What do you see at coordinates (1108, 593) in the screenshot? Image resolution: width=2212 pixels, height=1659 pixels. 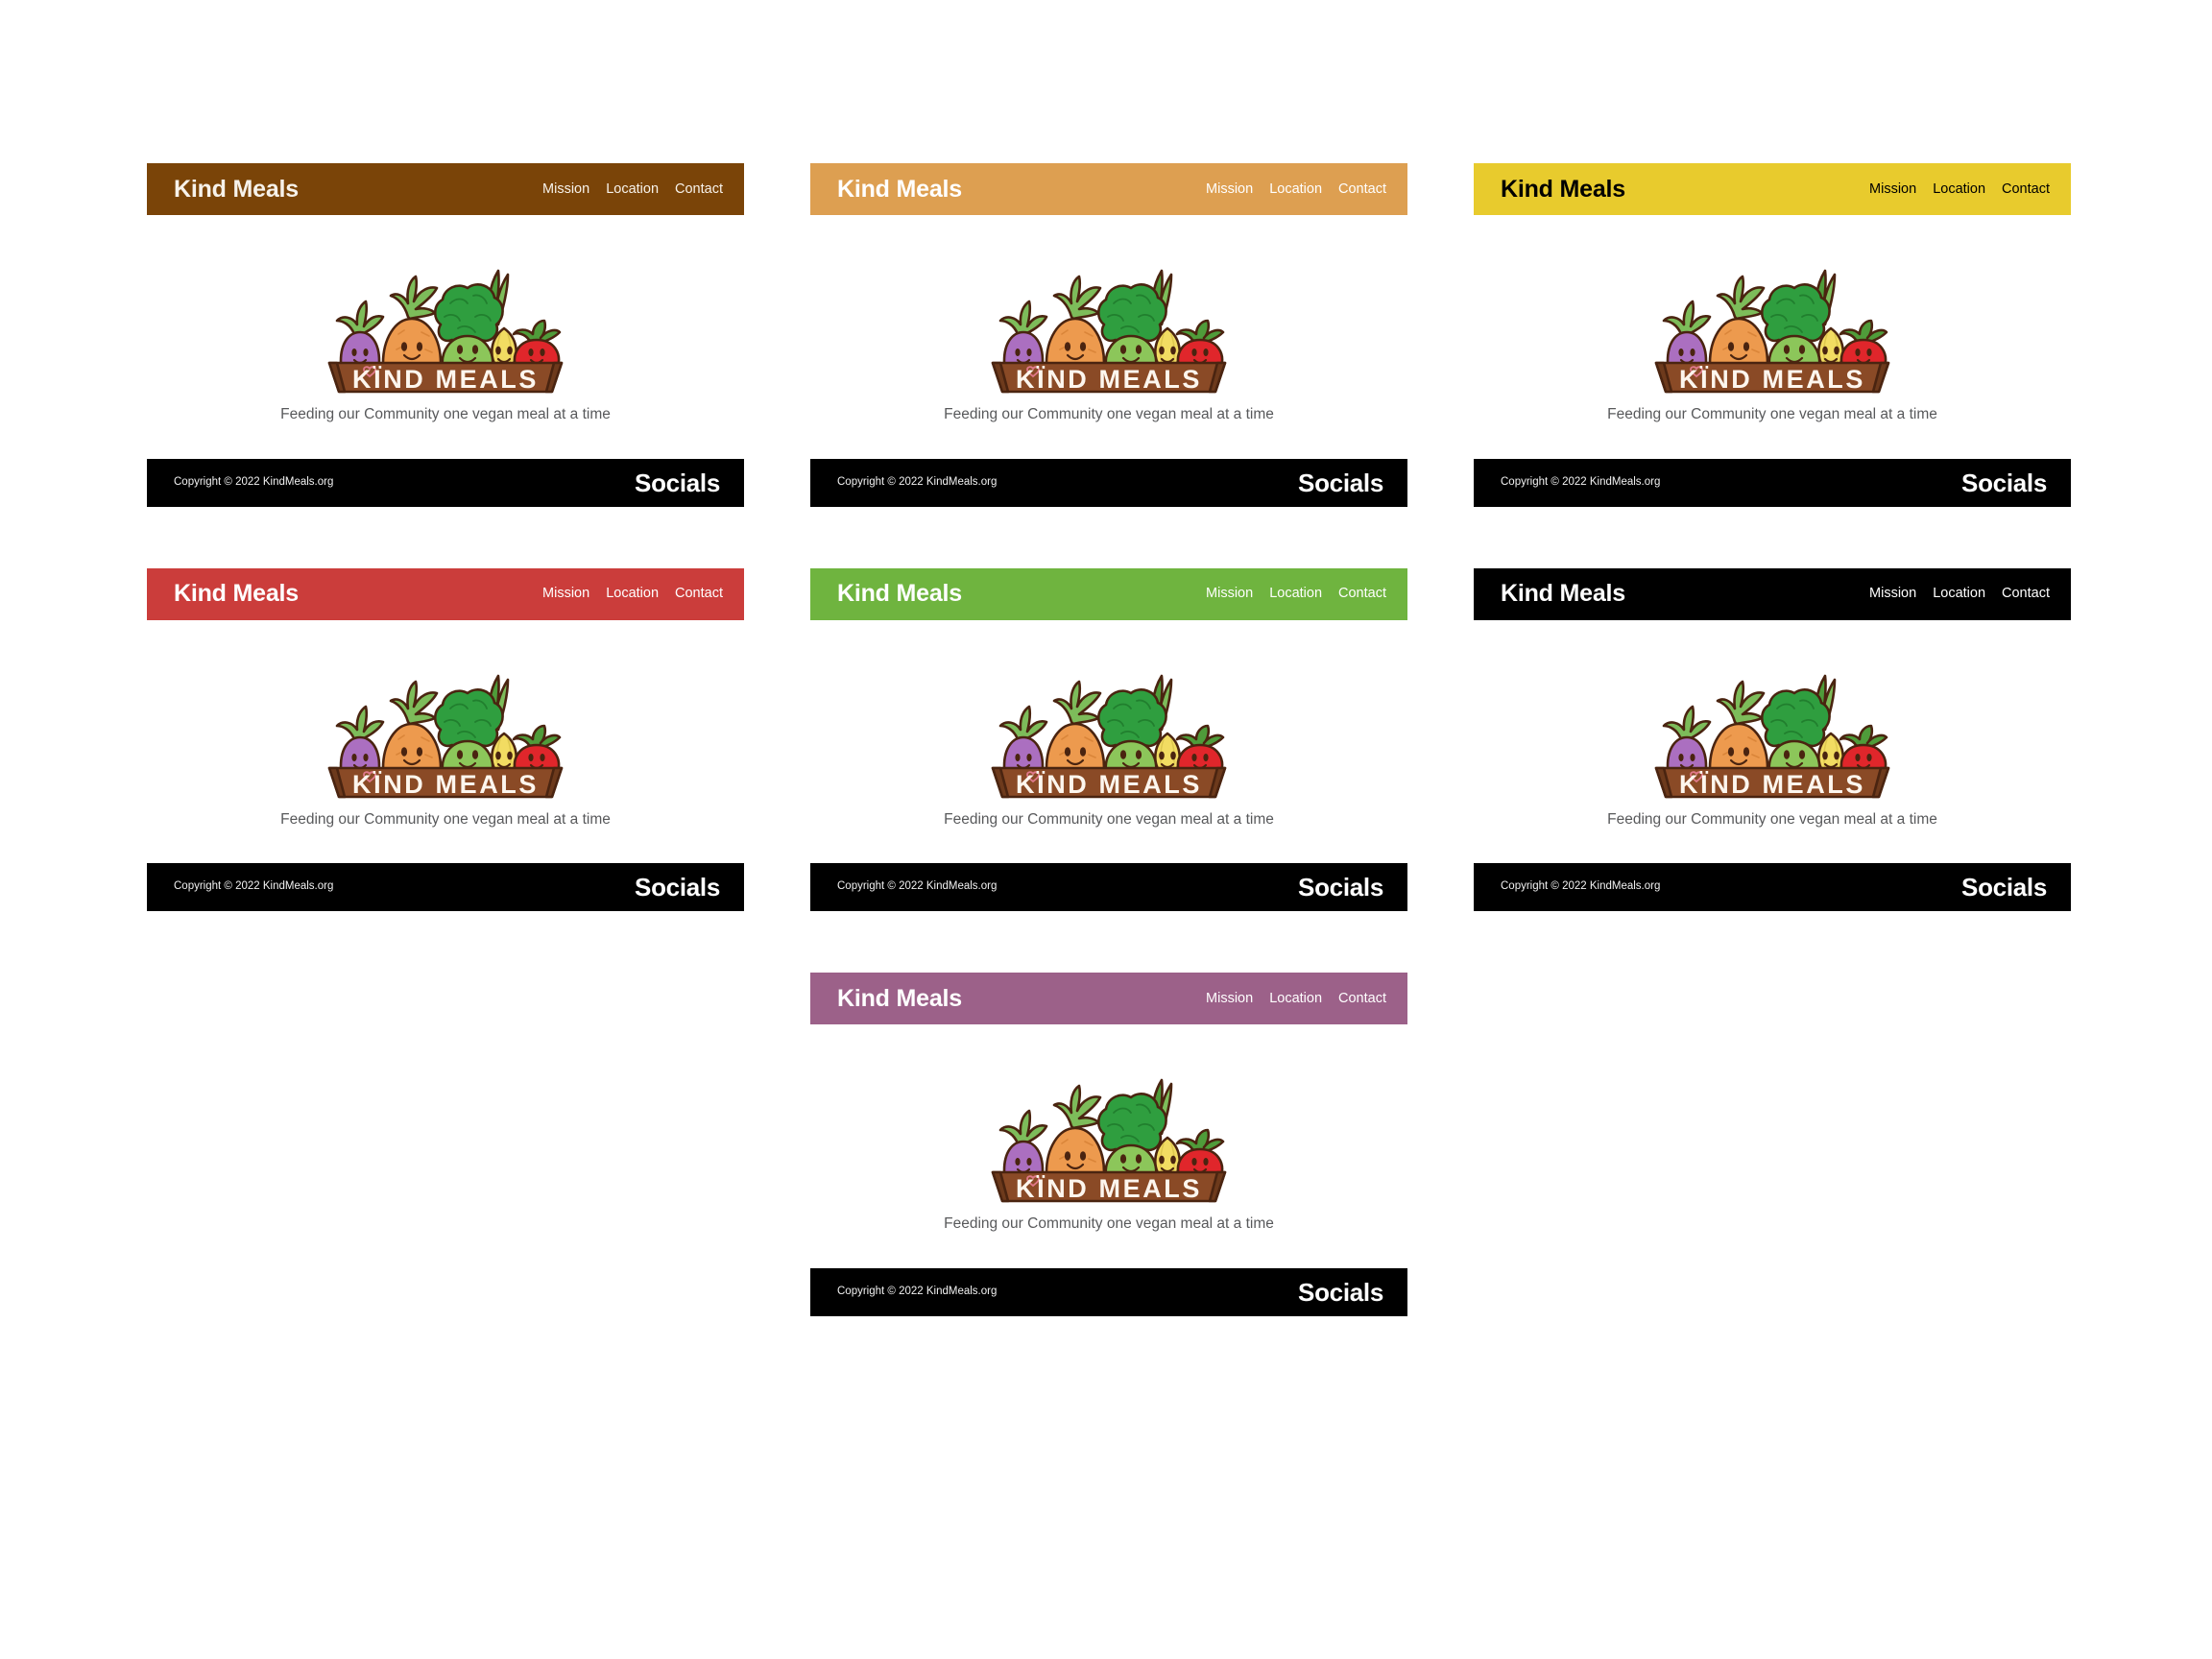 I see `site-header-green: Kind Meals Mission Location Contact` at bounding box center [1108, 593].